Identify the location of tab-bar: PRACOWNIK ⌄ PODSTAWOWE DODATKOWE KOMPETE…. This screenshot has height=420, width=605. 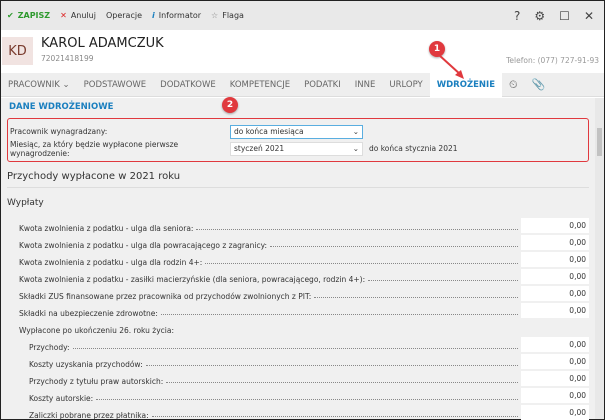
(302, 84).